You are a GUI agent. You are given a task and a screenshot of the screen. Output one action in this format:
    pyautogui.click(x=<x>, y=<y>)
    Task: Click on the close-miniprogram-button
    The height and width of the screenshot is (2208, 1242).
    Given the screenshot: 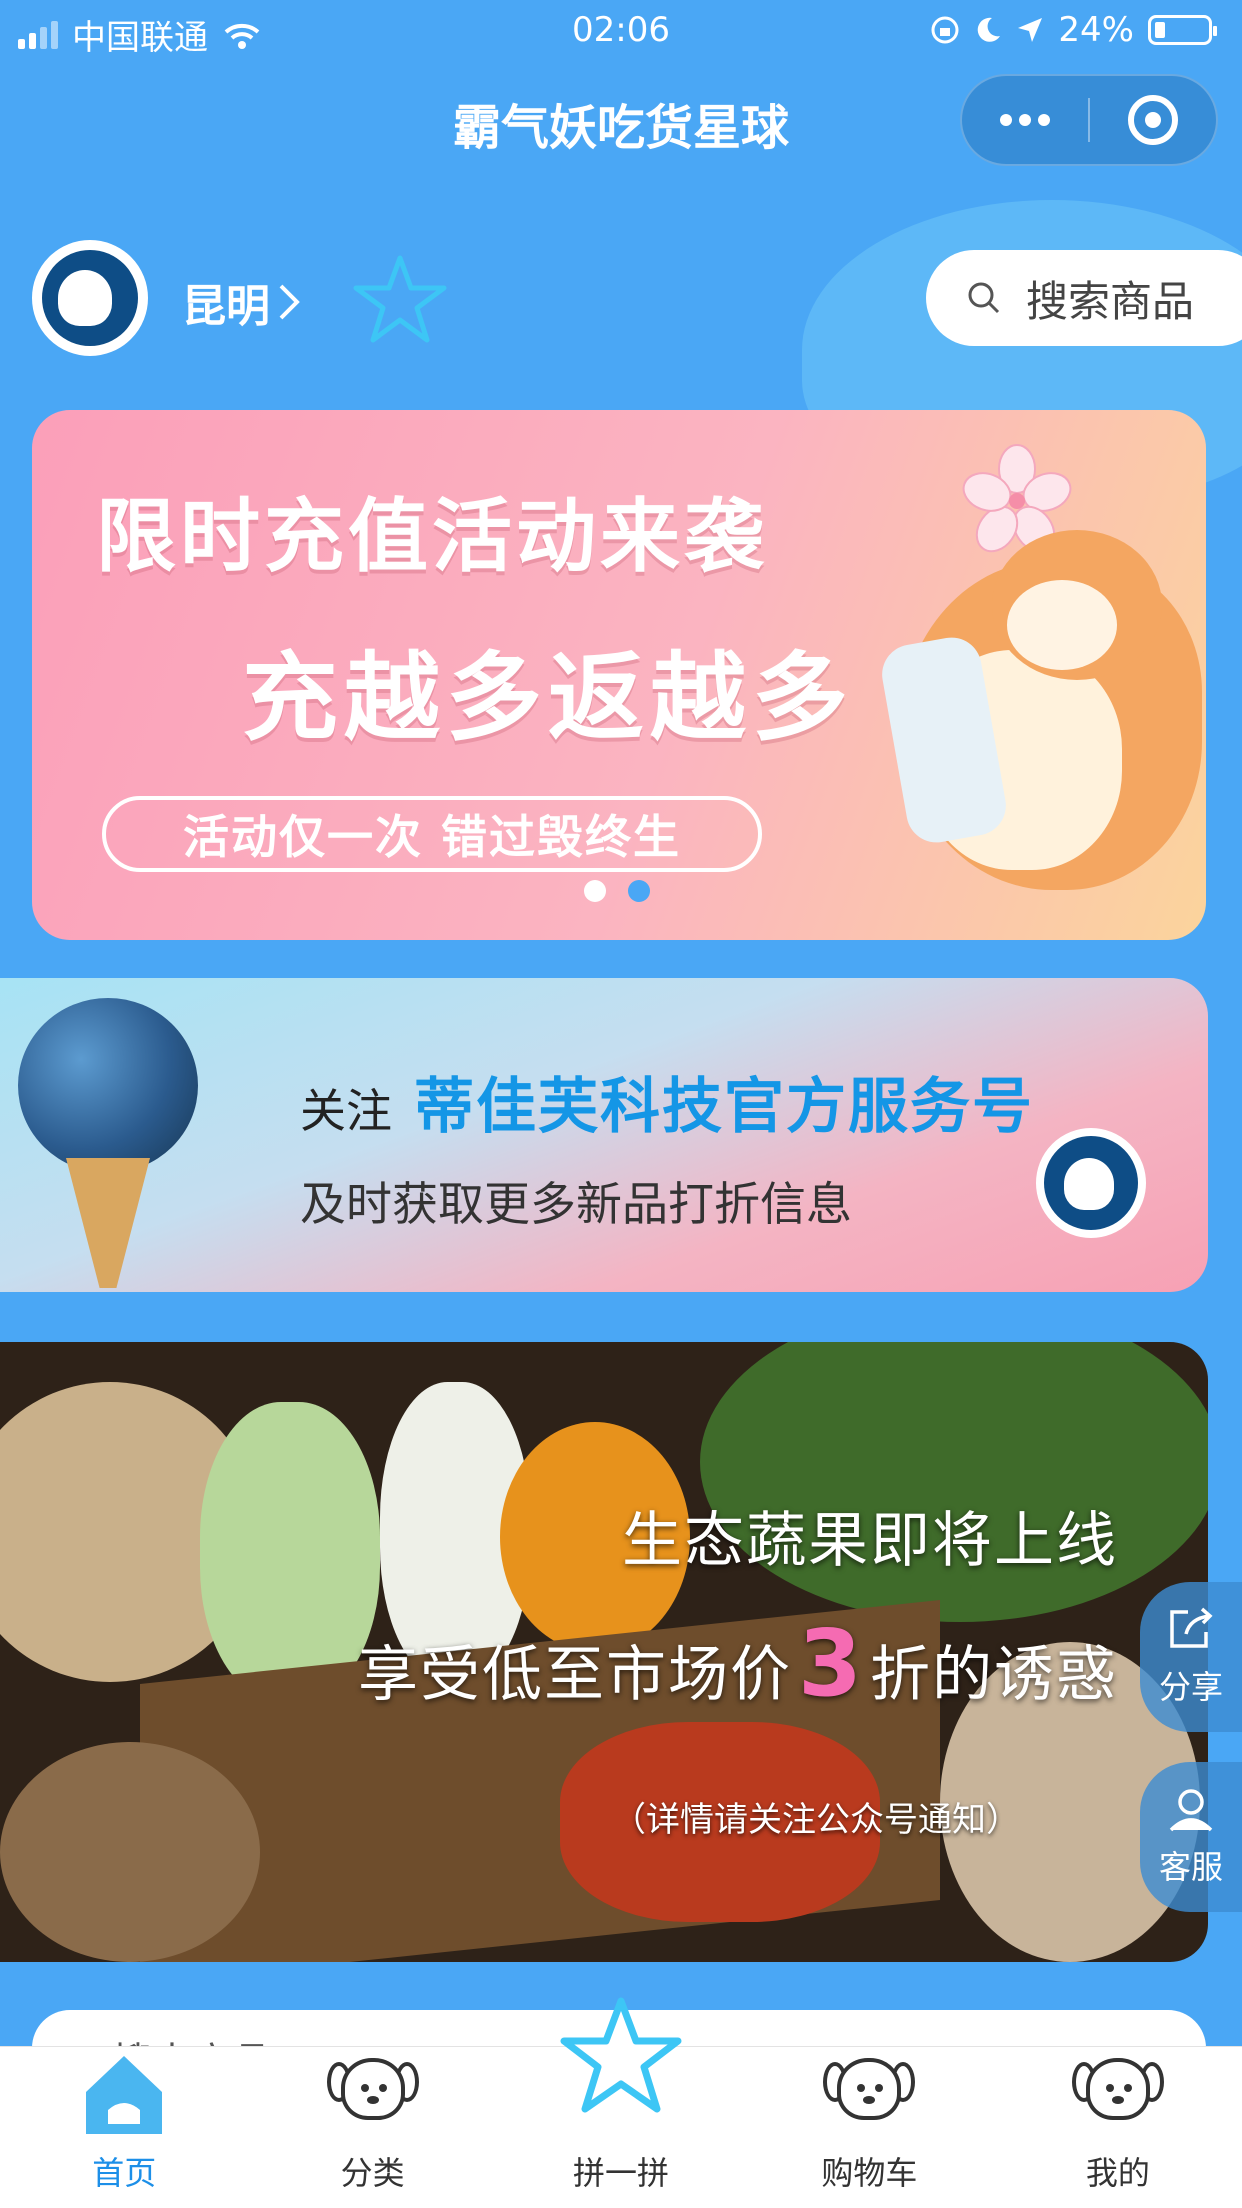 What is the action you would take?
    pyautogui.click(x=1153, y=120)
    